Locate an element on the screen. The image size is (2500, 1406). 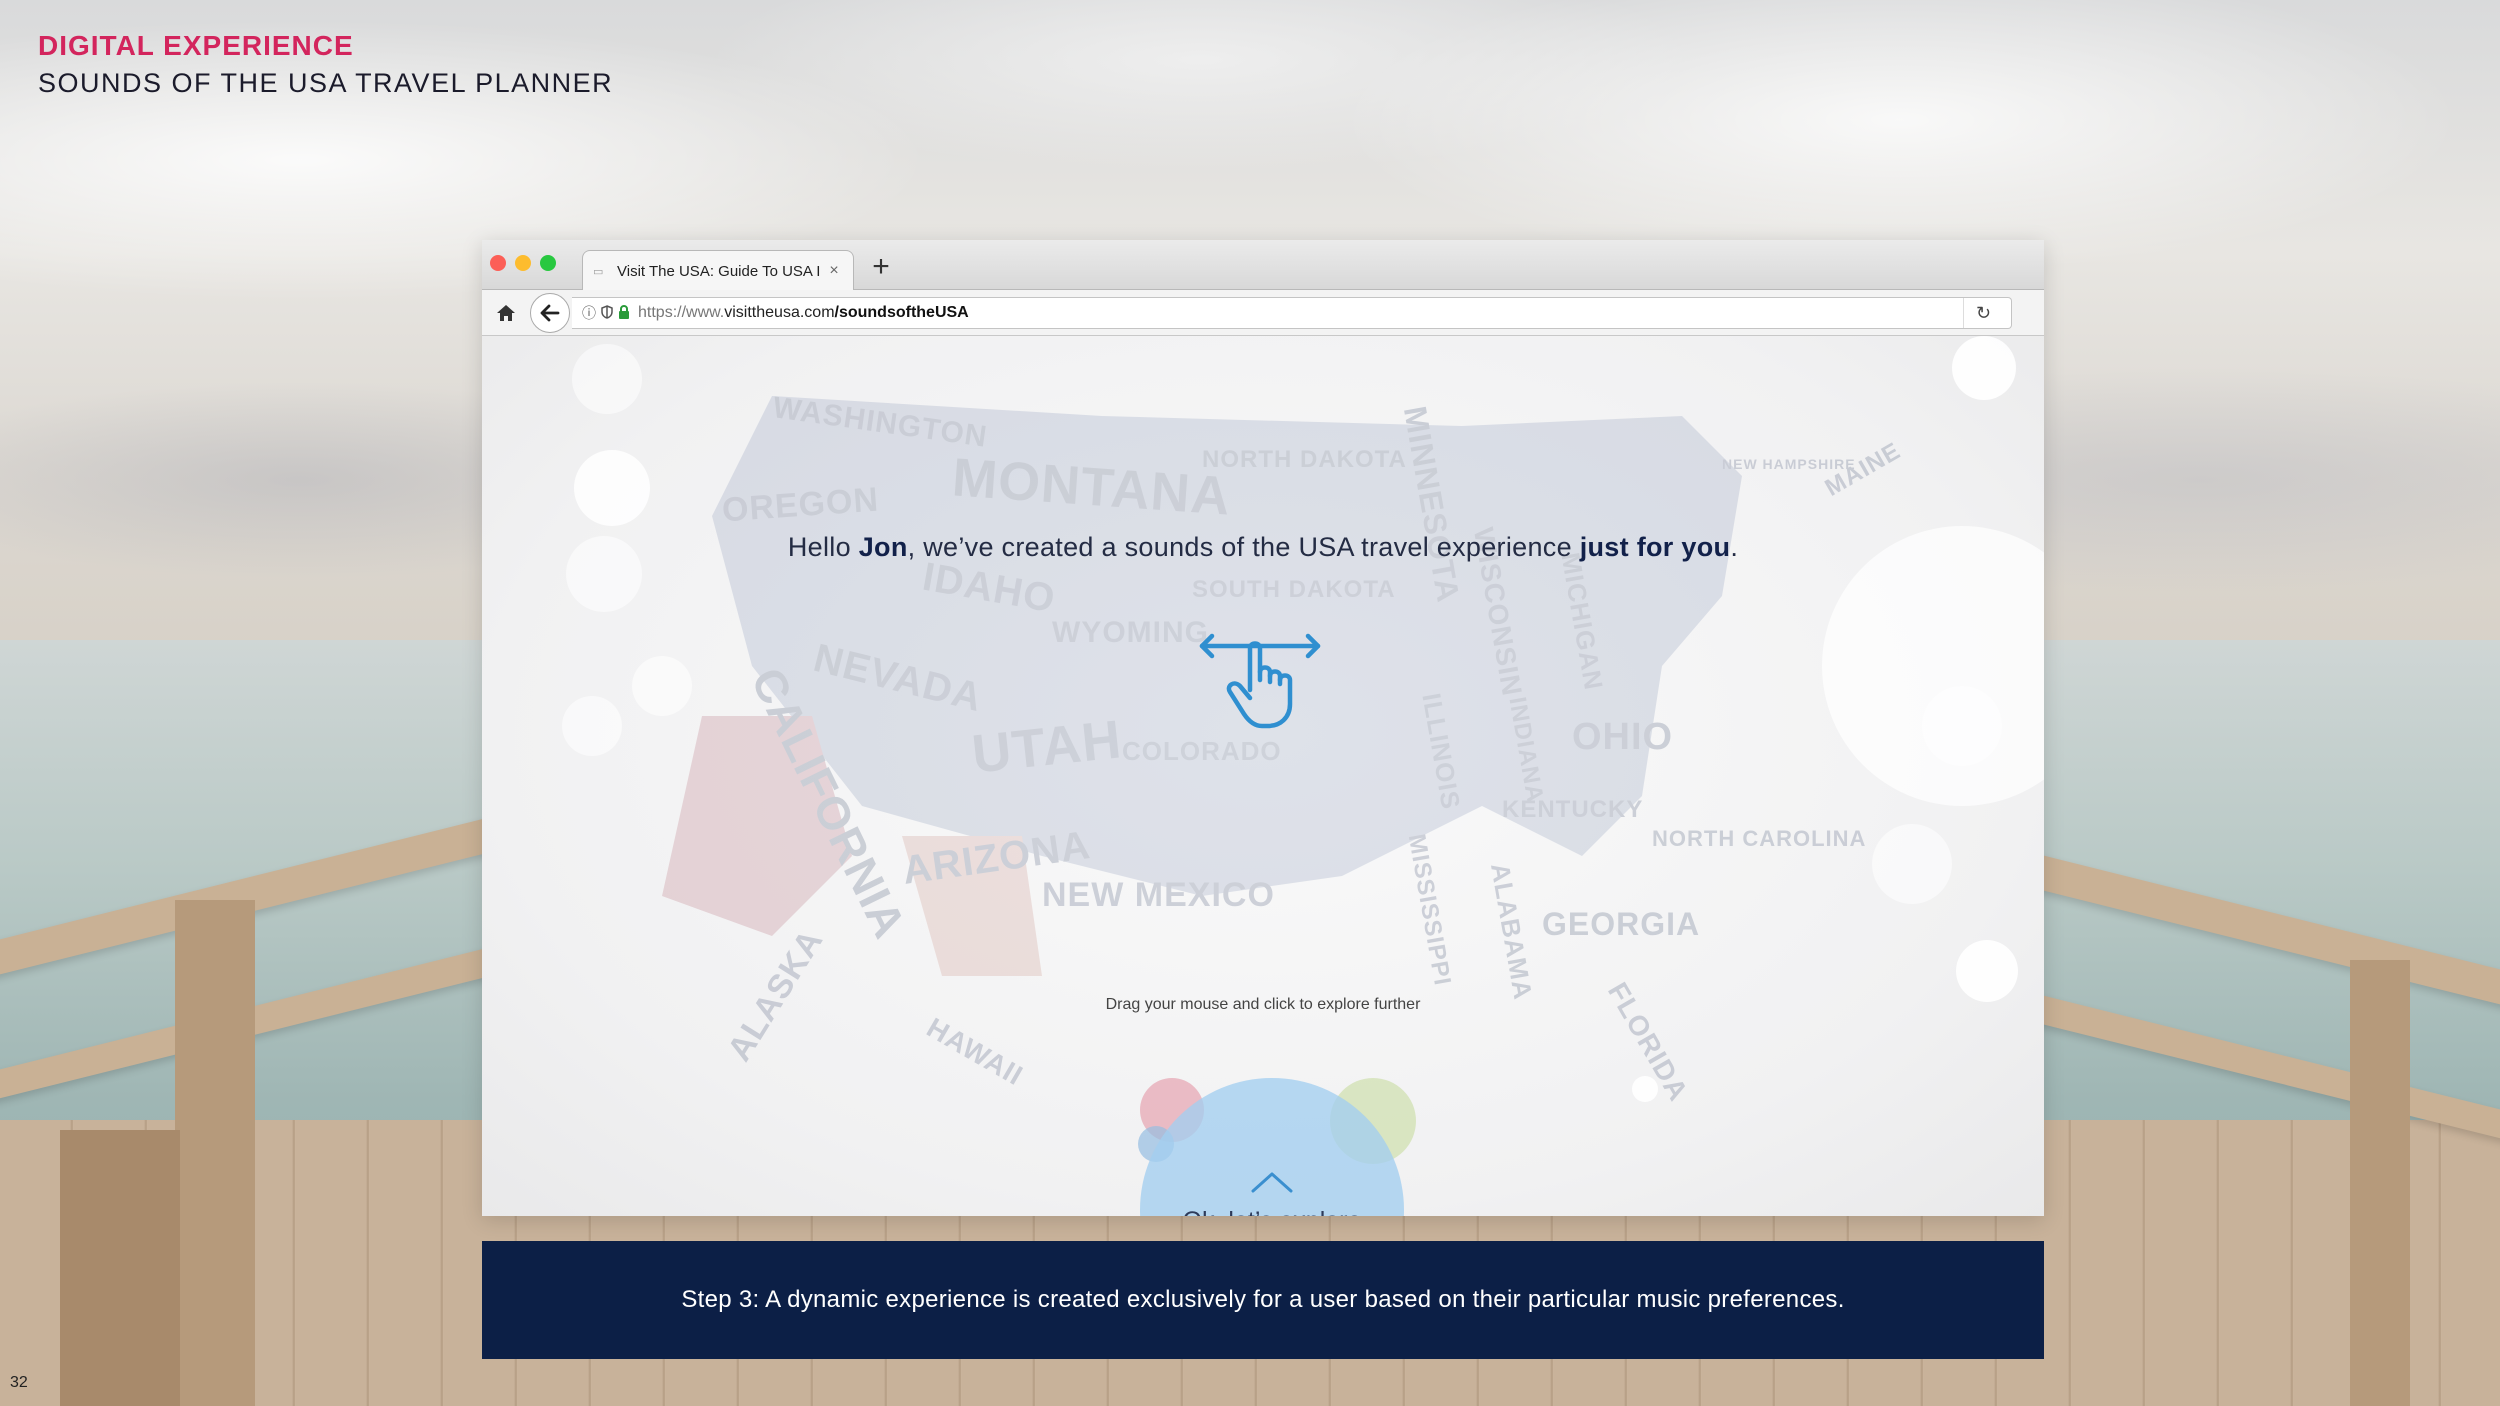
close-icon: × is located at coordinates (834, 271).